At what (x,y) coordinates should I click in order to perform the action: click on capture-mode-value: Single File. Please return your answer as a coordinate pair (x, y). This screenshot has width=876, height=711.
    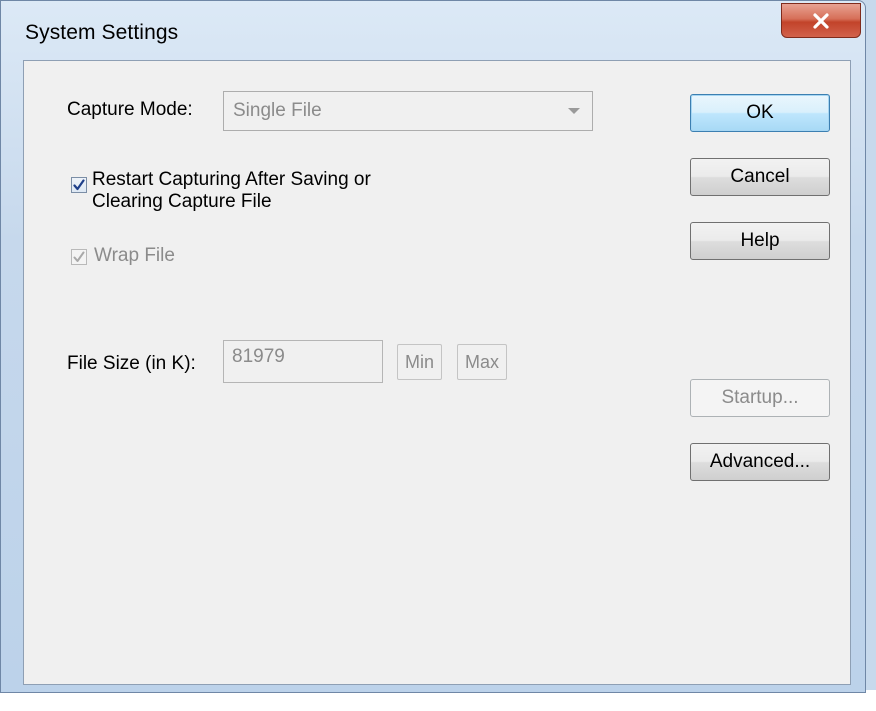
    Looking at the image, I should click on (277, 110).